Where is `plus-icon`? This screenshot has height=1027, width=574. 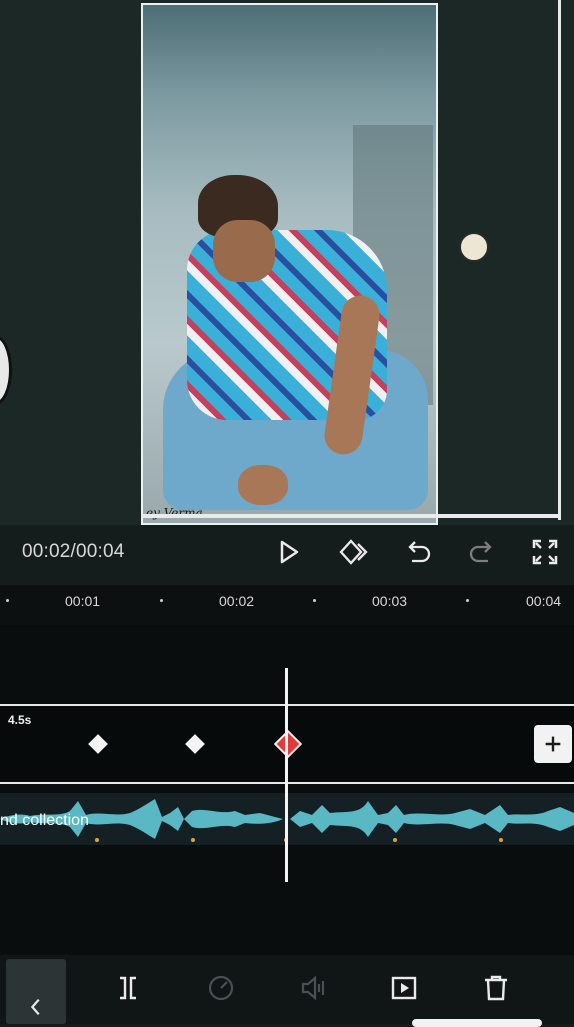 plus-icon is located at coordinates (553, 744).